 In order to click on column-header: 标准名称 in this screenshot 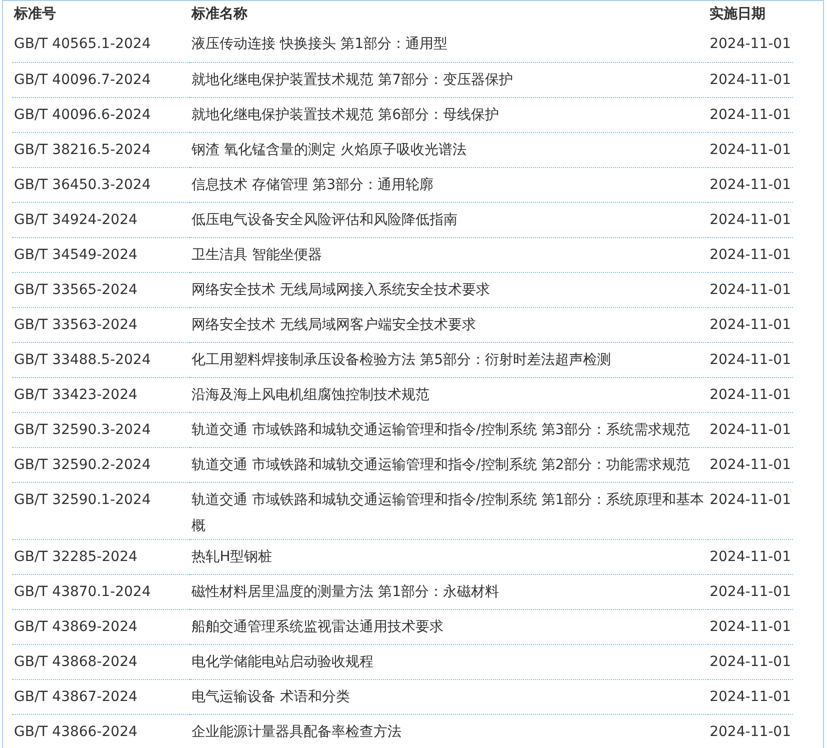, I will do `click(220, 14)`.